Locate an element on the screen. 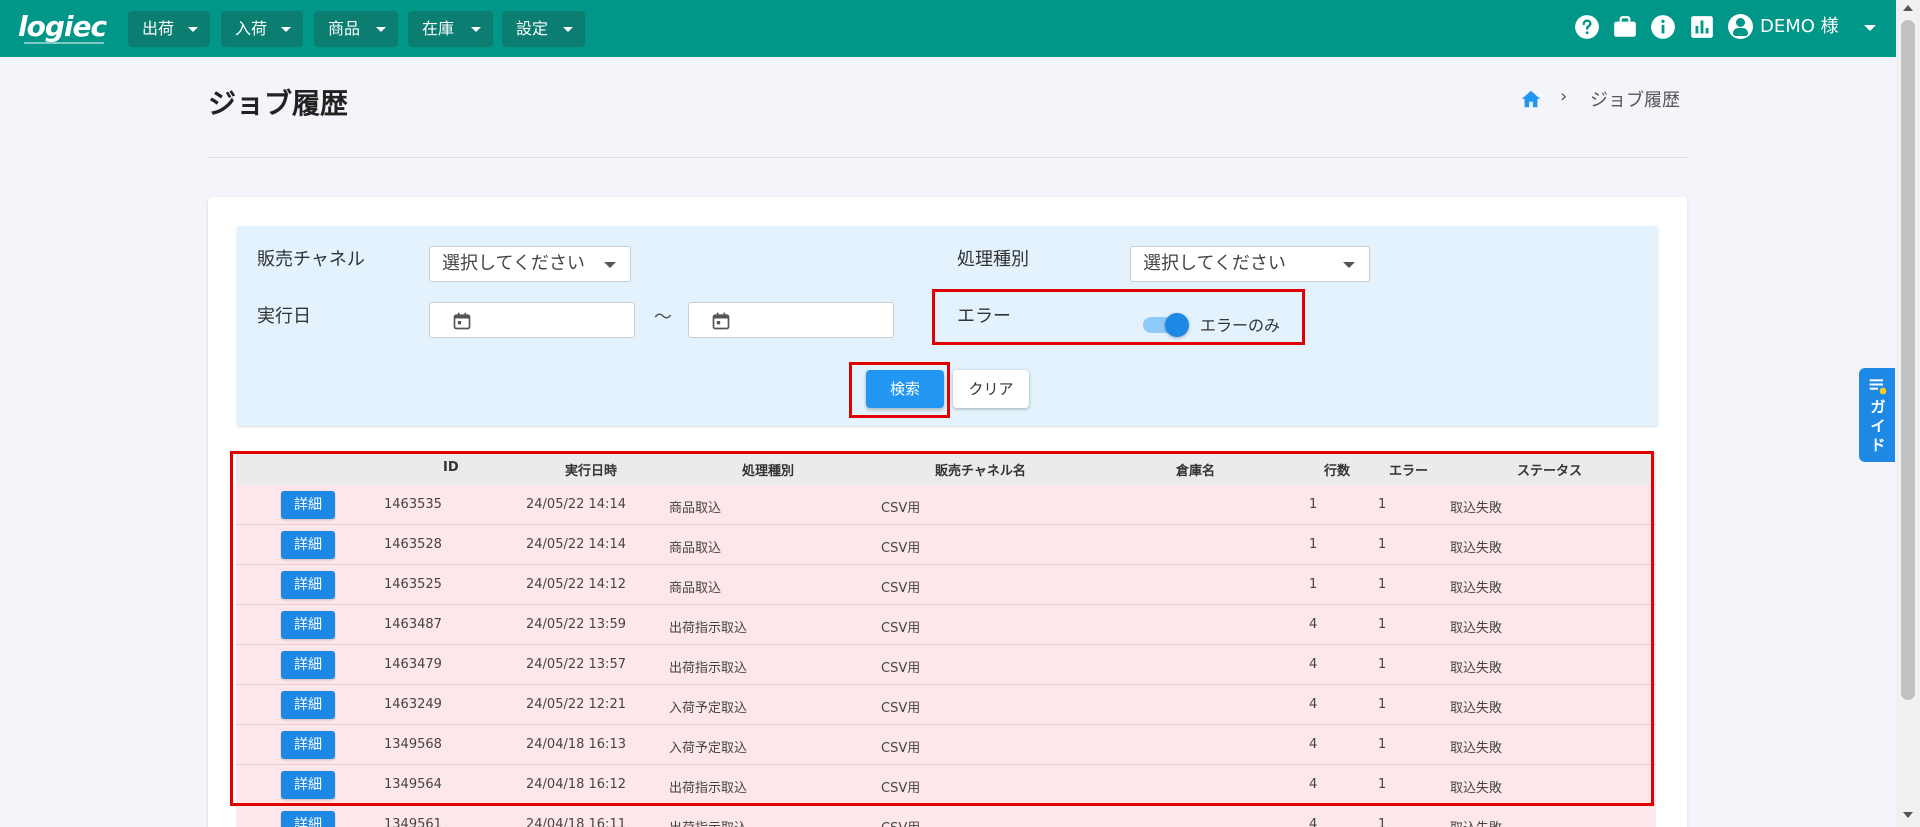 The width and height of the screenshot is (1920, 827). search-button: 検索 is located at coordinates (905, 389).